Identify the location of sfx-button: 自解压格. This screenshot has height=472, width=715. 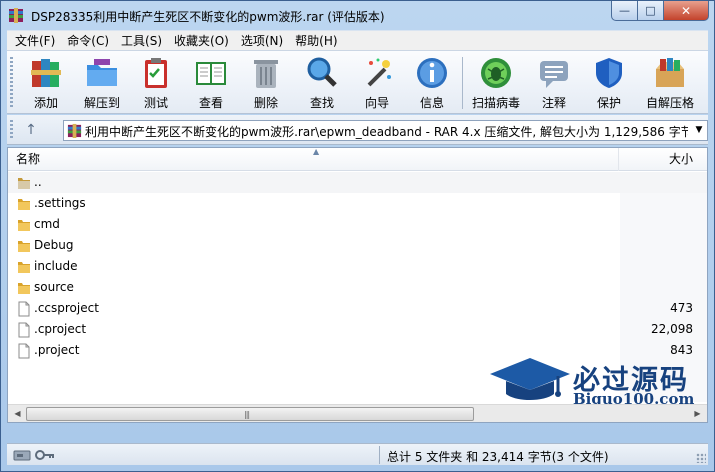
(670, 84).